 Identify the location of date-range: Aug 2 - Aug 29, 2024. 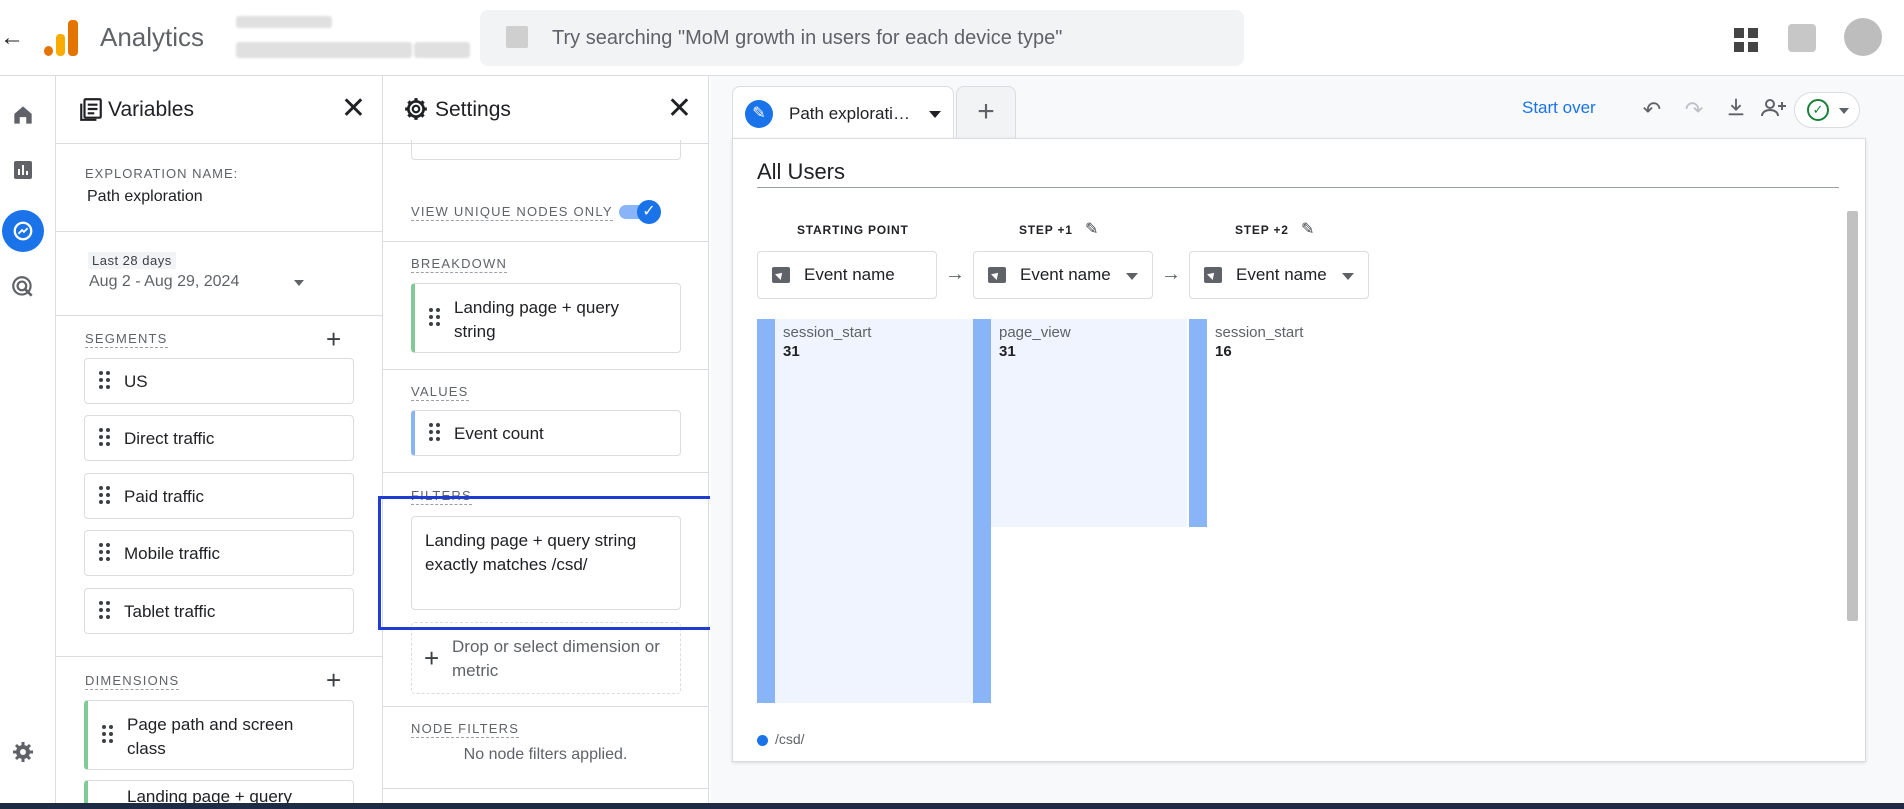
(164, 282).